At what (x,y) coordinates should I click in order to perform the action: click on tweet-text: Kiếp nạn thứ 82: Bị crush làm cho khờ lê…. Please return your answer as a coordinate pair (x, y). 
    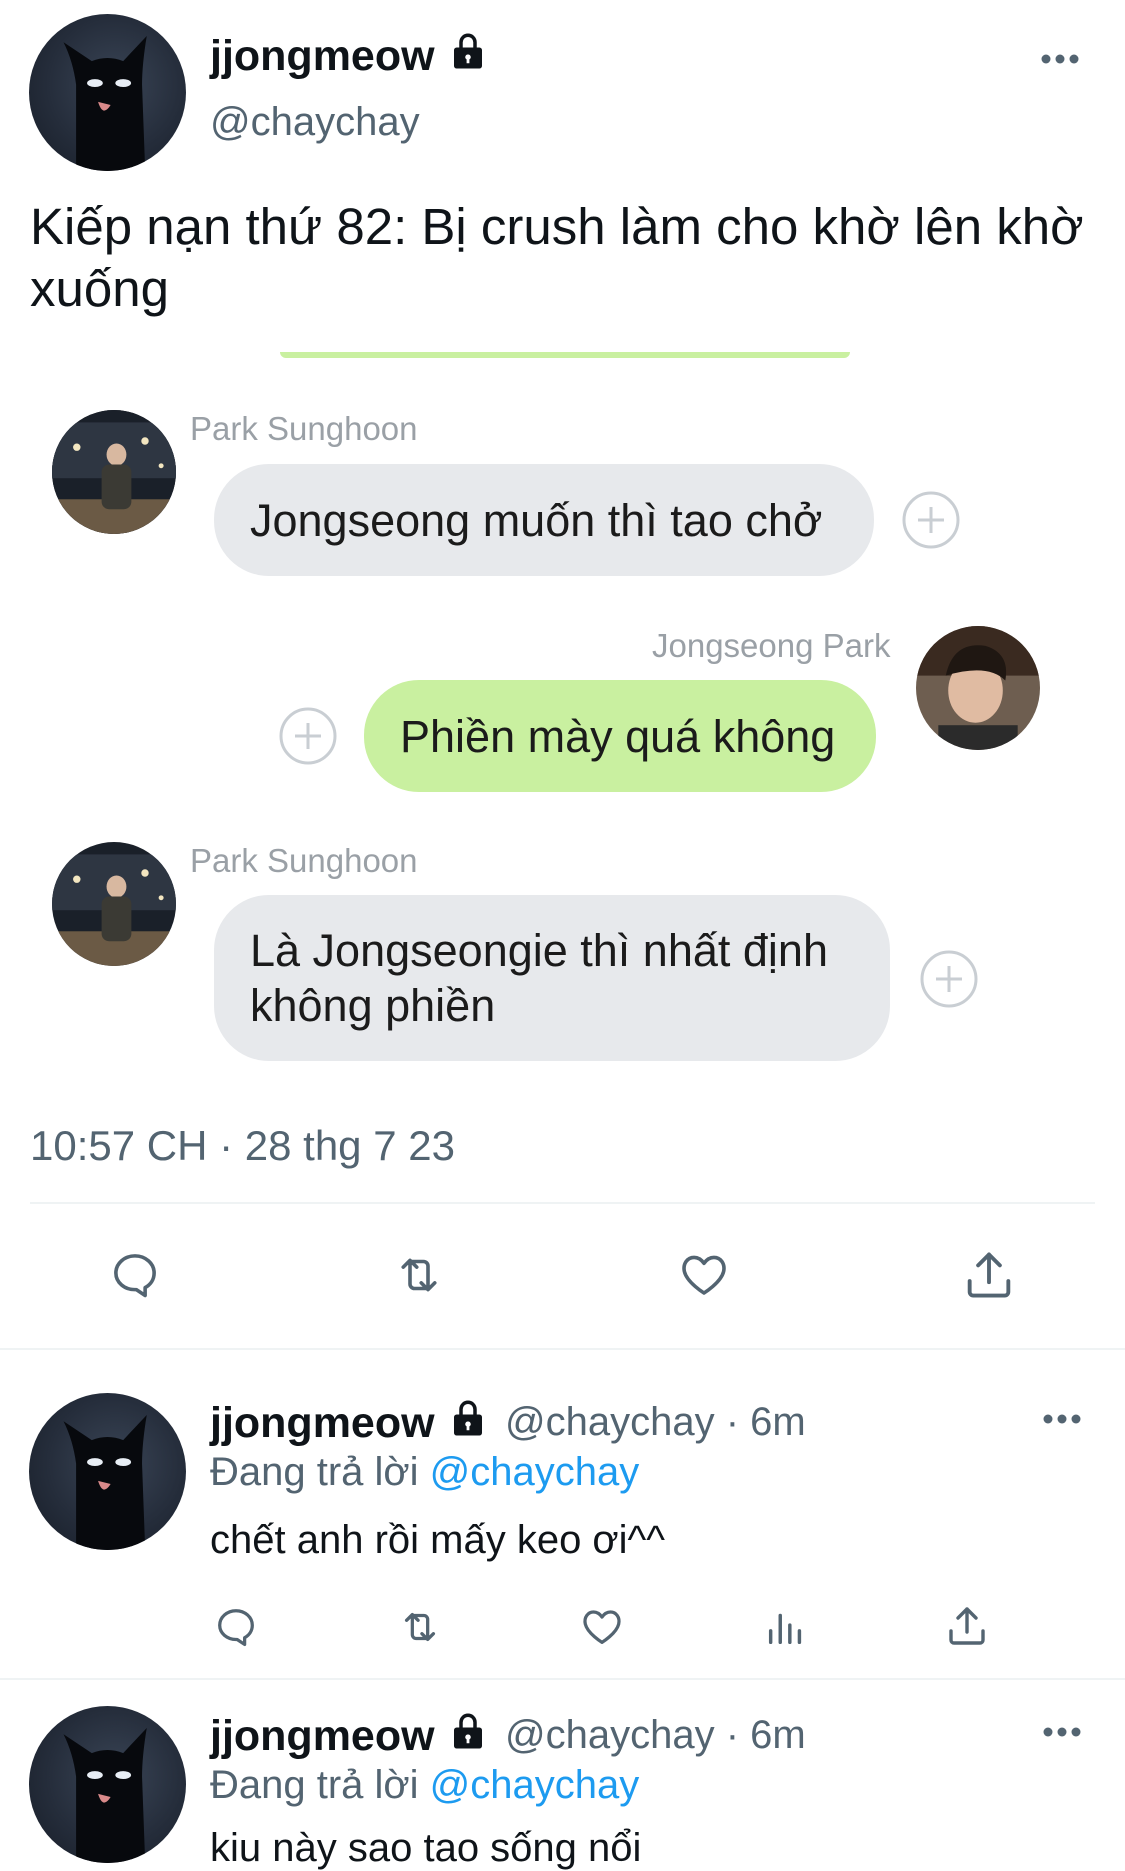
    Looking at the image, I should click on (557, 257).